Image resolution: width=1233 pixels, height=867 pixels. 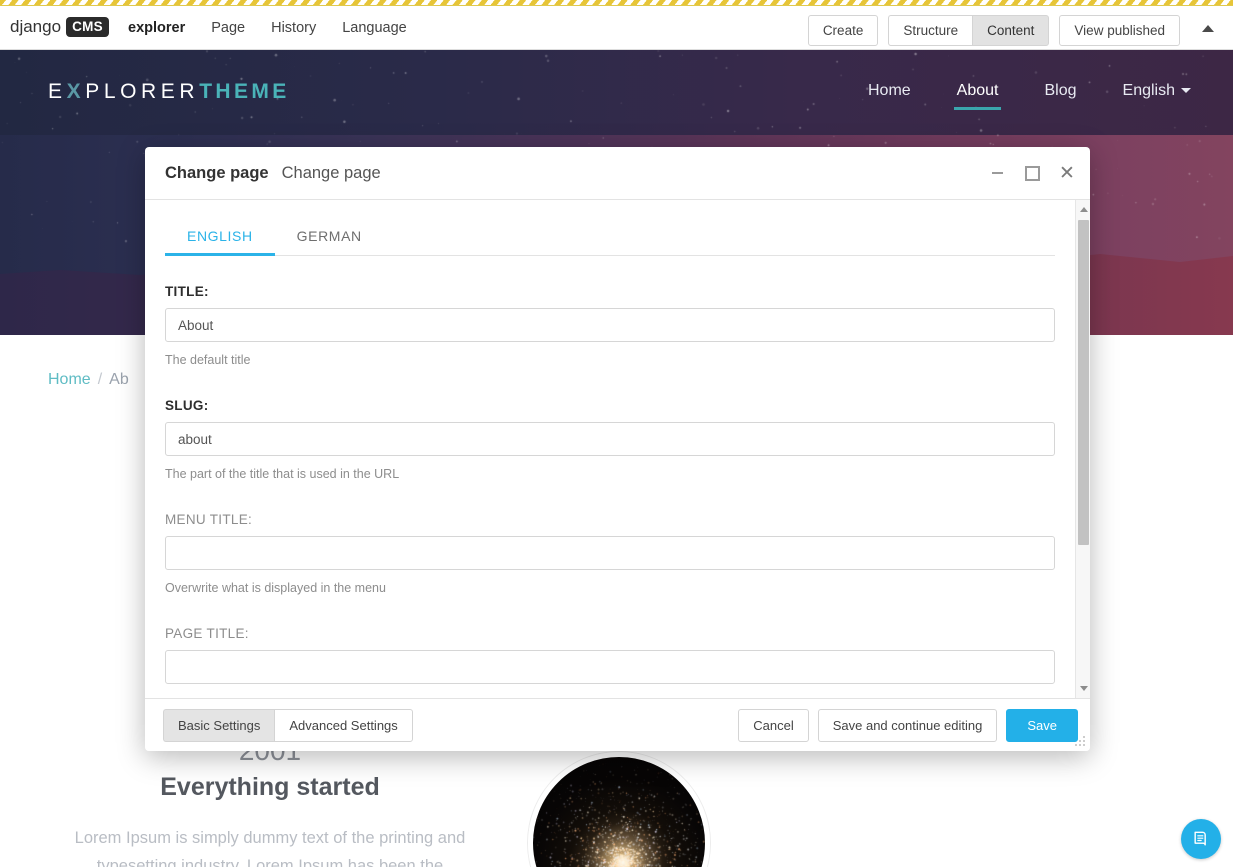 I want to click on field-title: TITLE: The default title, so click(x=610, y=325).